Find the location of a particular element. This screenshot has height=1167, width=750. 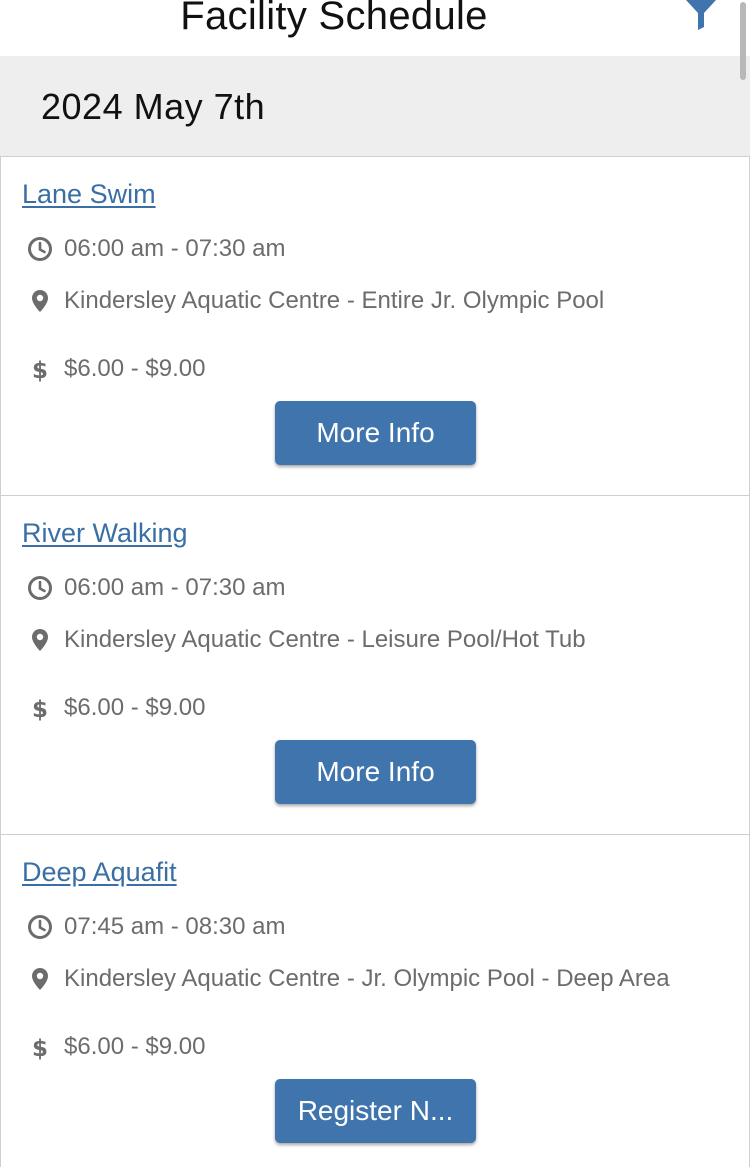

activity-title-link: Lane Swim is located at coordinates (89, 194).